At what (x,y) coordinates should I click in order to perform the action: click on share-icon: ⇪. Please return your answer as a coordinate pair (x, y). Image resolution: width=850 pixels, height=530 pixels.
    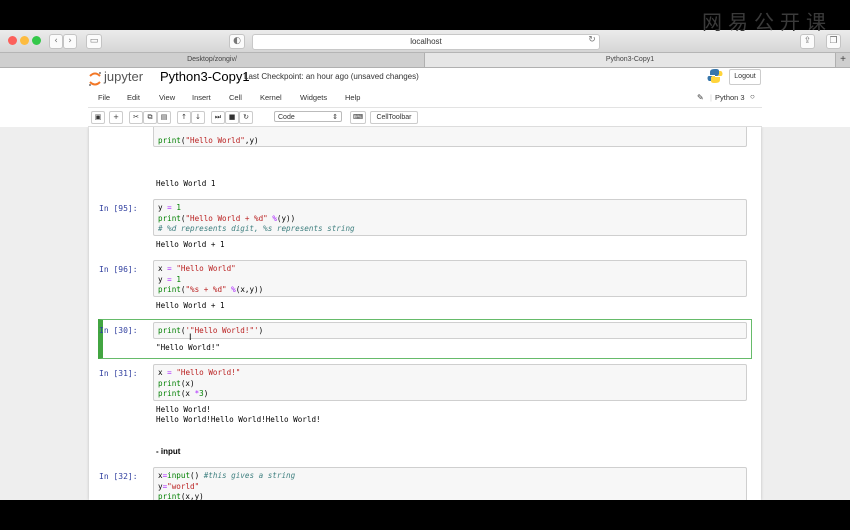
    Looking at the image, I should click on (807, 41).